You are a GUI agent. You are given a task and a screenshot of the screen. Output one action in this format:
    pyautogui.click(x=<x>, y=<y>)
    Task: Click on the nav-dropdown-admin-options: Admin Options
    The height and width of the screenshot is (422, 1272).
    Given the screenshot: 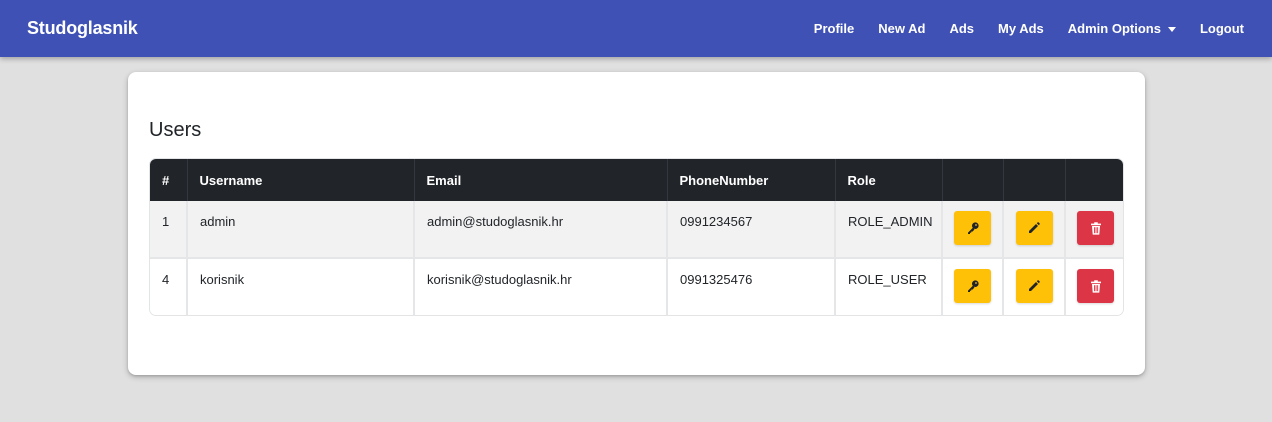 What is the action you would take?
    pyautogui.click(x=1122, y=28)
    